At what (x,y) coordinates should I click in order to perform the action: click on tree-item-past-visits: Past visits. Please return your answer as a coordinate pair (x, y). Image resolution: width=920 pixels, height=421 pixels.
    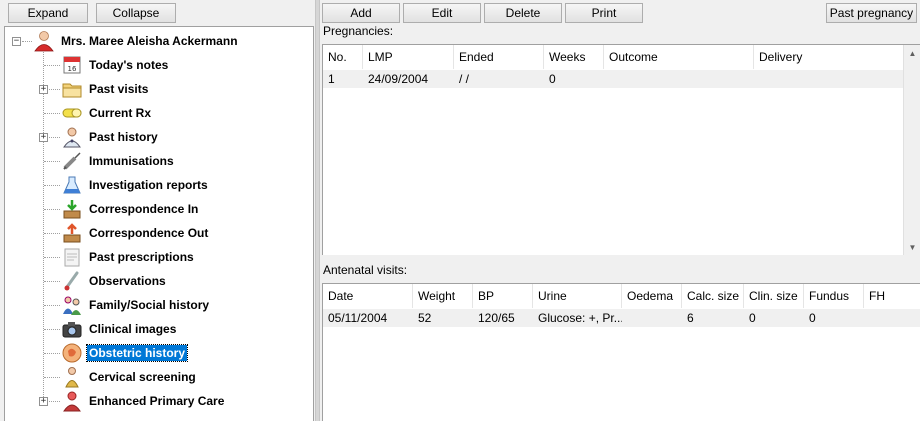
    Looking at the image, I should click on (104, 89).